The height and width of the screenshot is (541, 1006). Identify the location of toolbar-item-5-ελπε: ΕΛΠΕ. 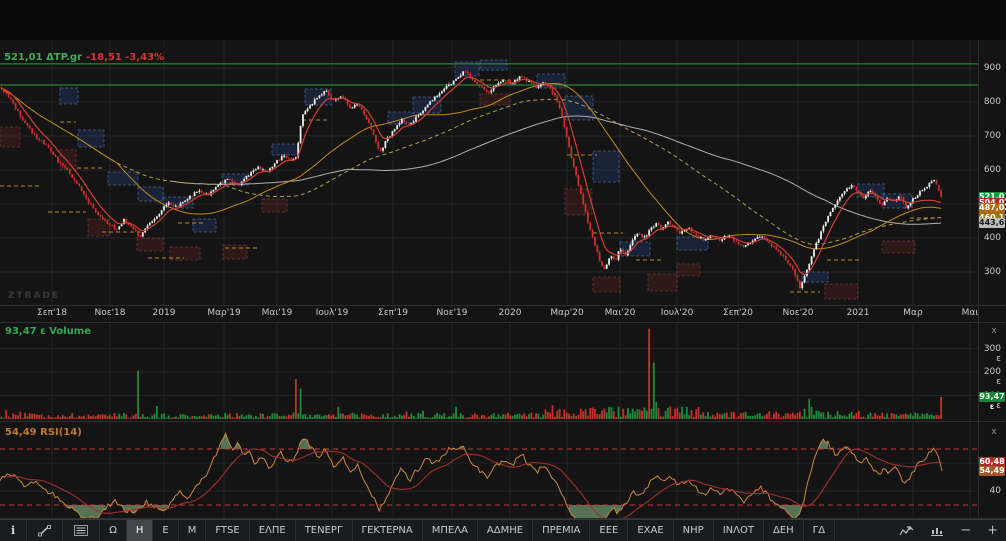
(273, 530).